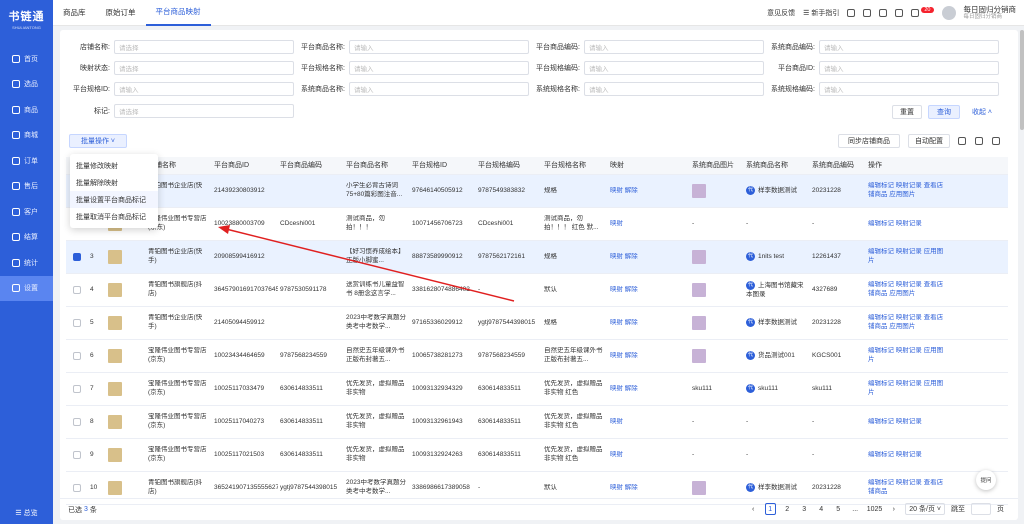  What do you see at coordinates (907, 488) in the screenshot?
I see `cell-ops: 编辑标记 映射记录 查看店铺商品` at bounding box center [907, 488].